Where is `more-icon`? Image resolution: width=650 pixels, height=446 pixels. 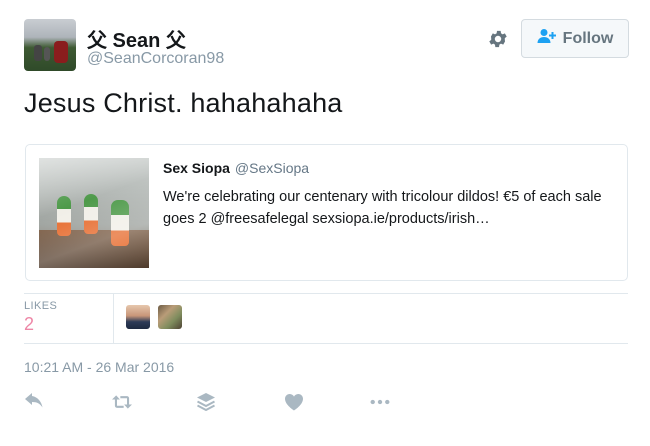 more-icon is located at coordinates (380, 402).